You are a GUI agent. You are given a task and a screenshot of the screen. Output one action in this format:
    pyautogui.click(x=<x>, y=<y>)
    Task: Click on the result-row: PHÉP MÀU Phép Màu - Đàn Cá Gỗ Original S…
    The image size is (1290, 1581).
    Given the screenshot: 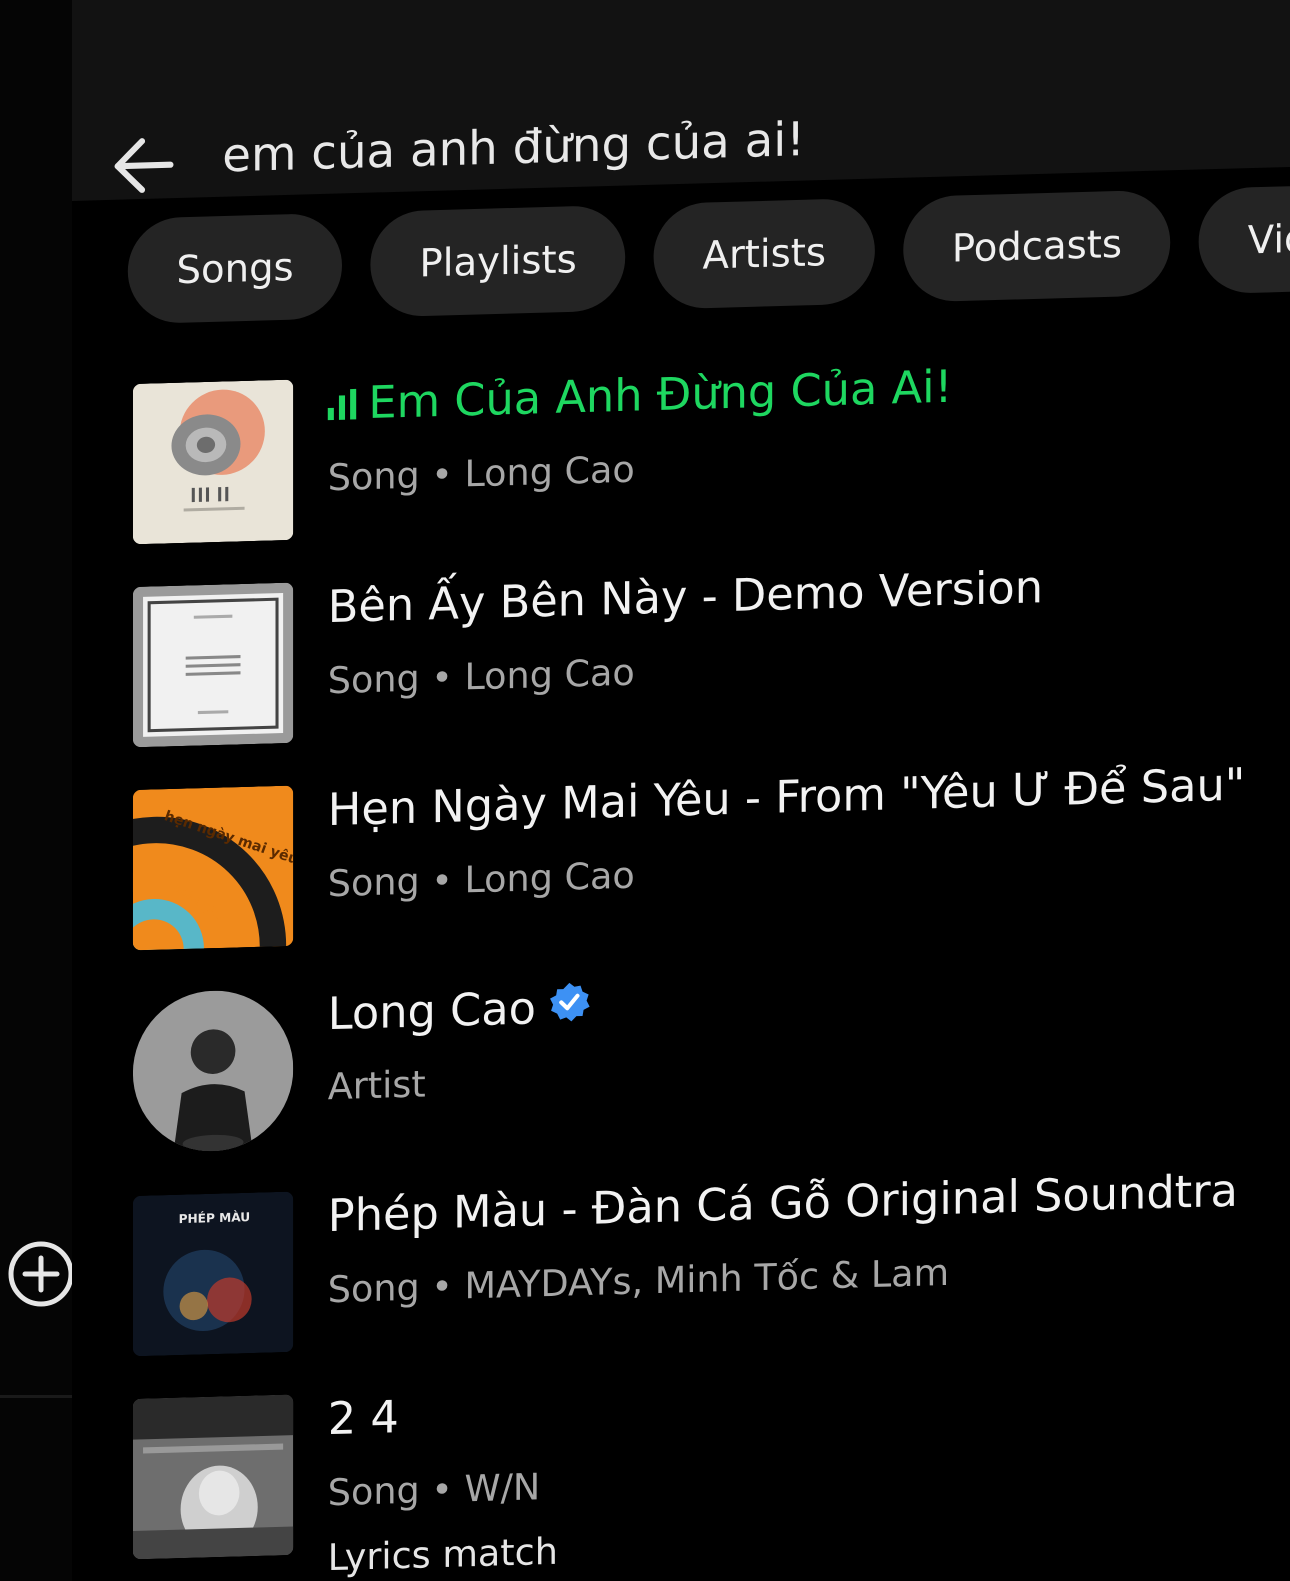 What is the action you would take?
    pyautogui.click(x=711, y=1281)
    